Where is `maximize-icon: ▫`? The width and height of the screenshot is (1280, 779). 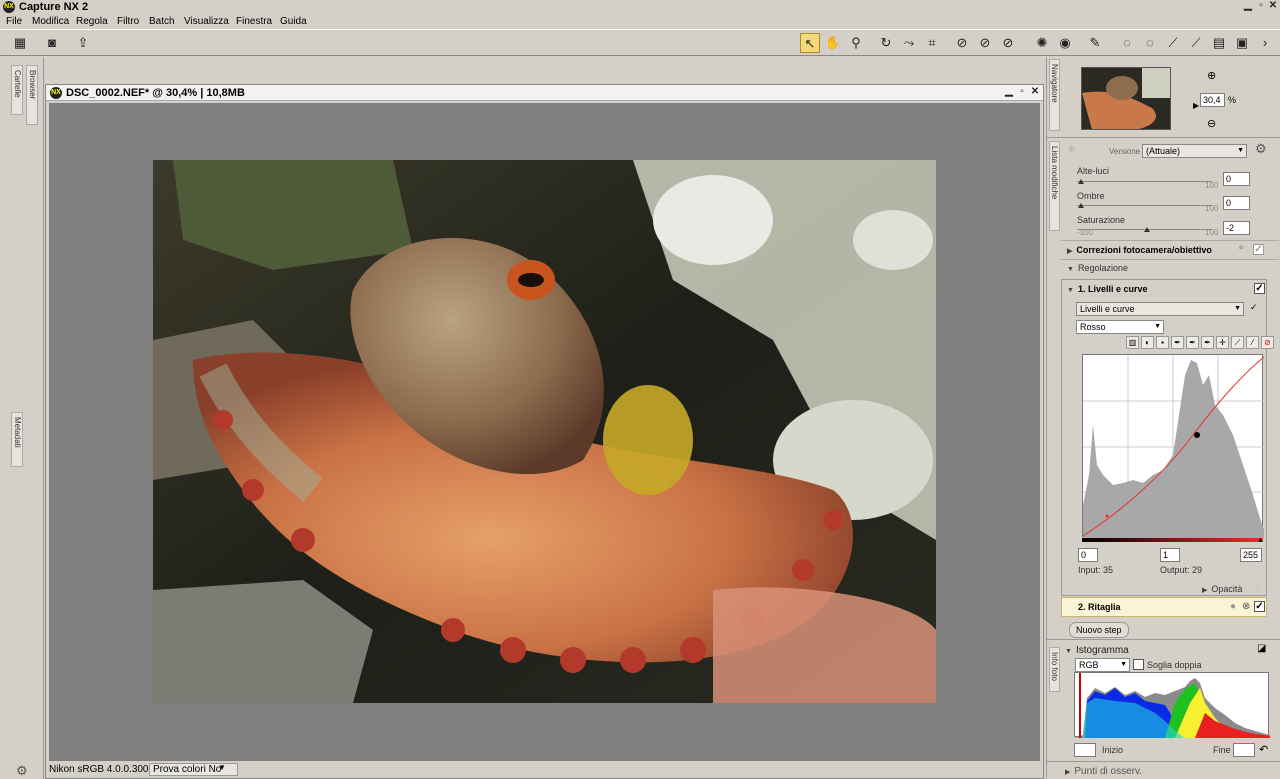
maximize-icon: ▫ is located at coordinates (1261, 6).